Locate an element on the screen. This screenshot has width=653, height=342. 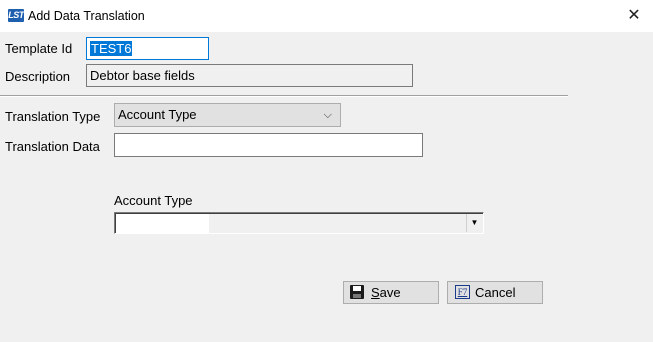
description-value: Debtor base fields is located at coordinates (142, 75).